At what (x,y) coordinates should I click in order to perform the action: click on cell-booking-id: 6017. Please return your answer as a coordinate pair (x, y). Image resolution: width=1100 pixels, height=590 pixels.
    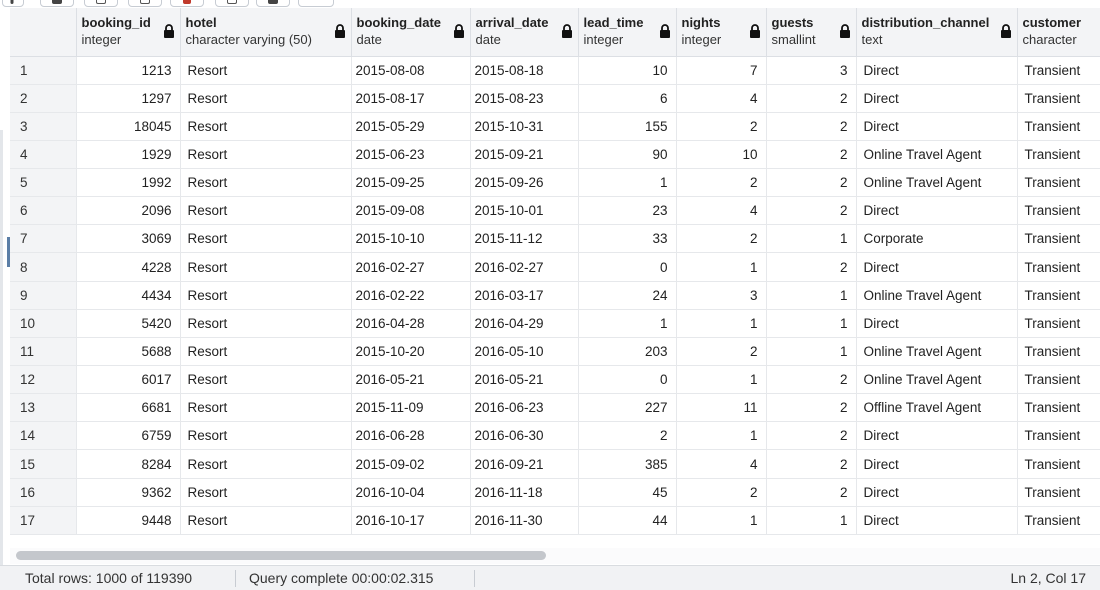
    Looking at the image, I should click on (128, 380).